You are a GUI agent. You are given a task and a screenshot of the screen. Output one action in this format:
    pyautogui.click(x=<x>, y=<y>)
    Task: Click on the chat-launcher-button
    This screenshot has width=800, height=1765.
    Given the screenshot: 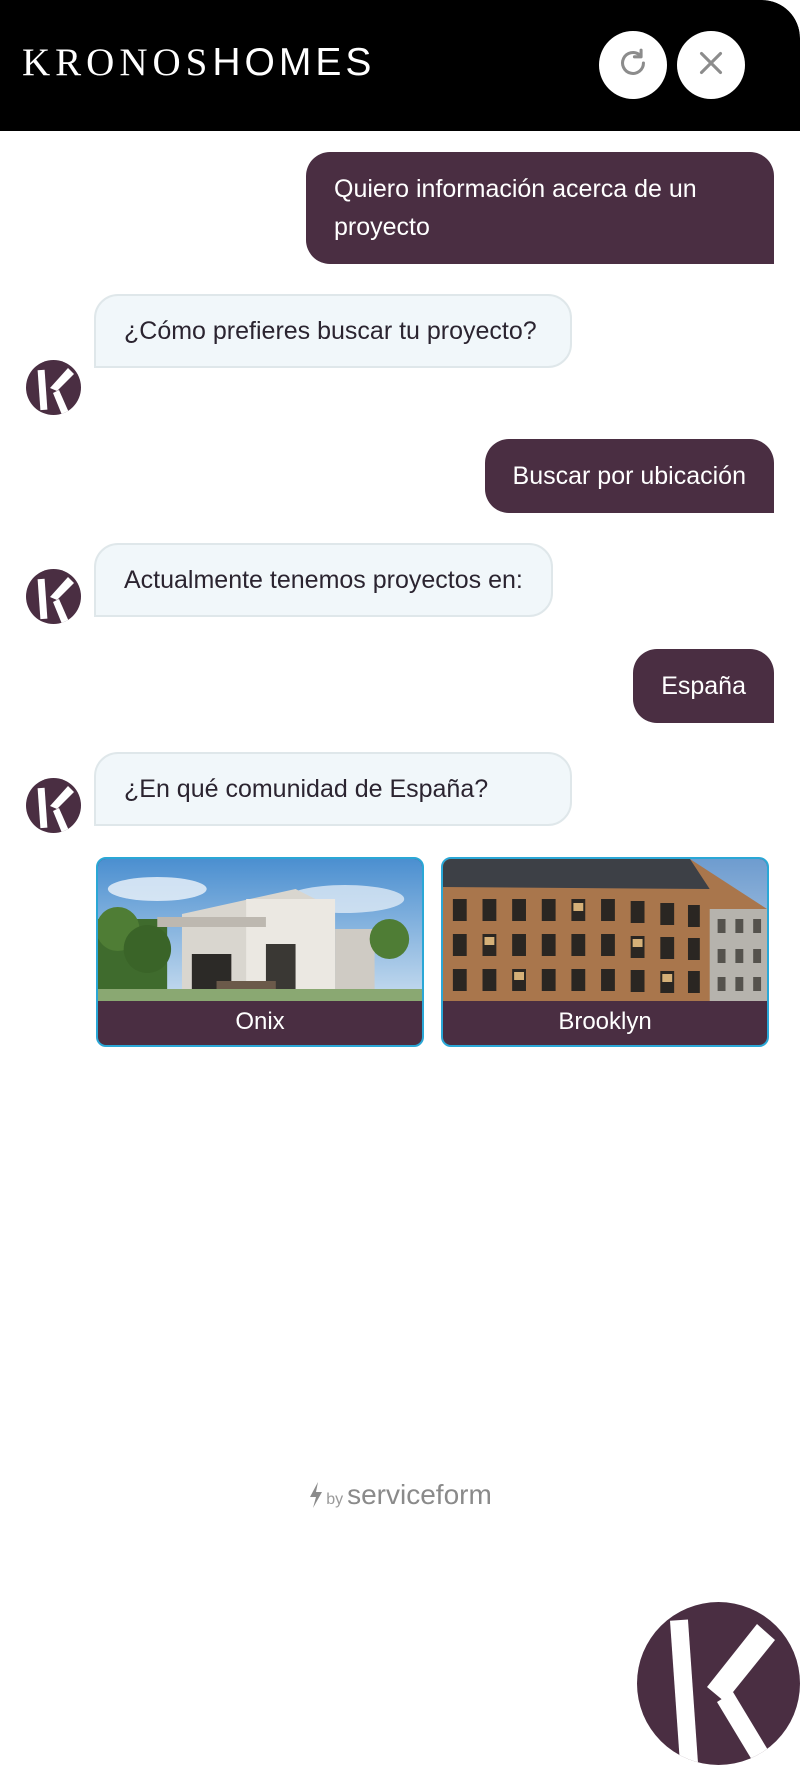 What is the action you would take?
    pyautogui.click(x=718, y=1683)
    